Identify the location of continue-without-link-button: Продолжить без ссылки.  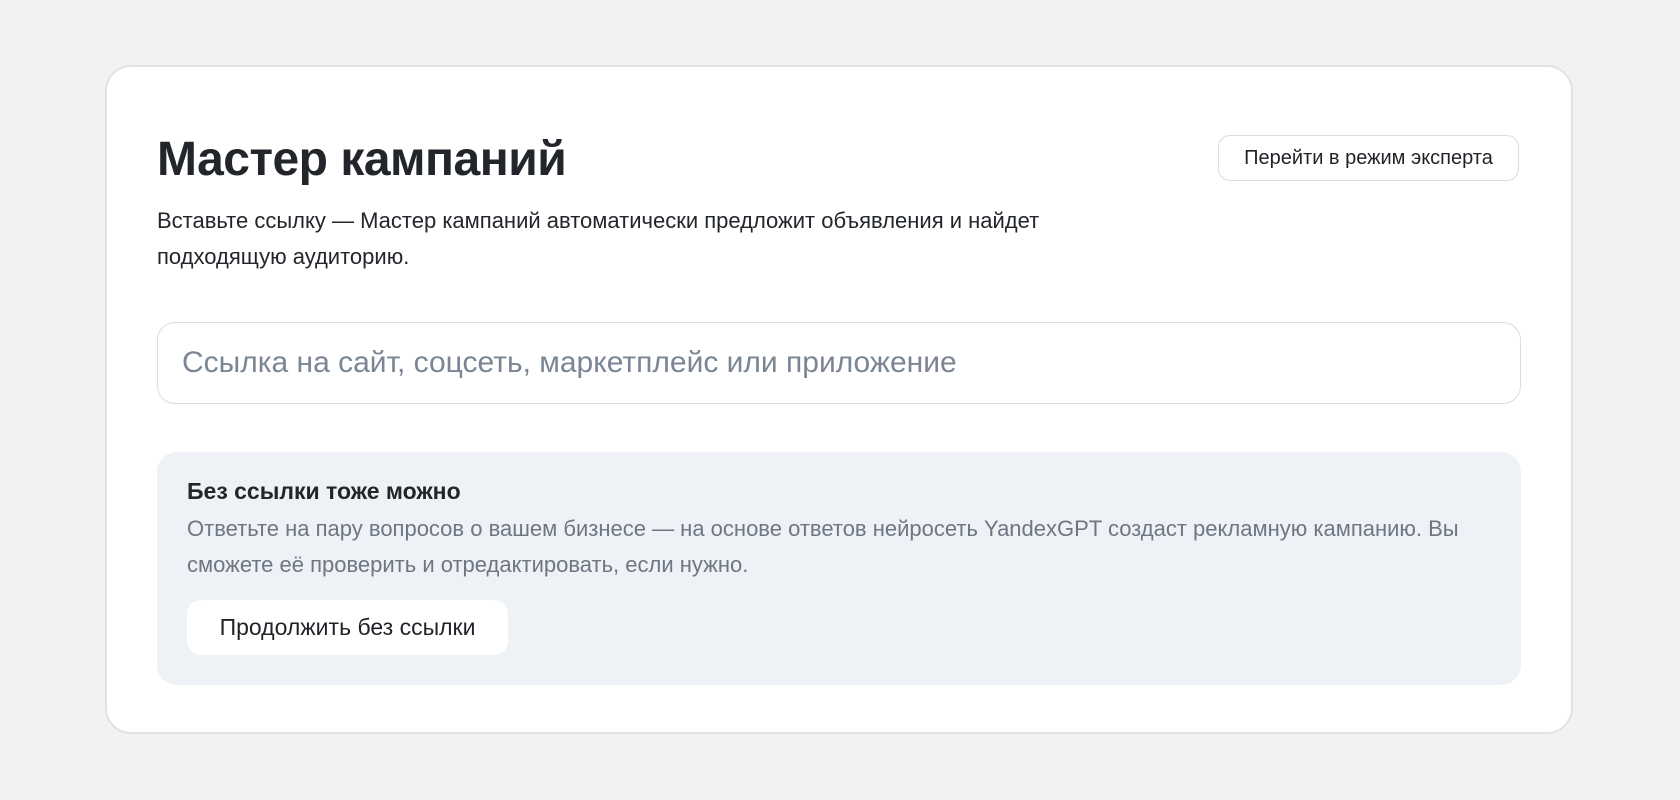
(347, 627).